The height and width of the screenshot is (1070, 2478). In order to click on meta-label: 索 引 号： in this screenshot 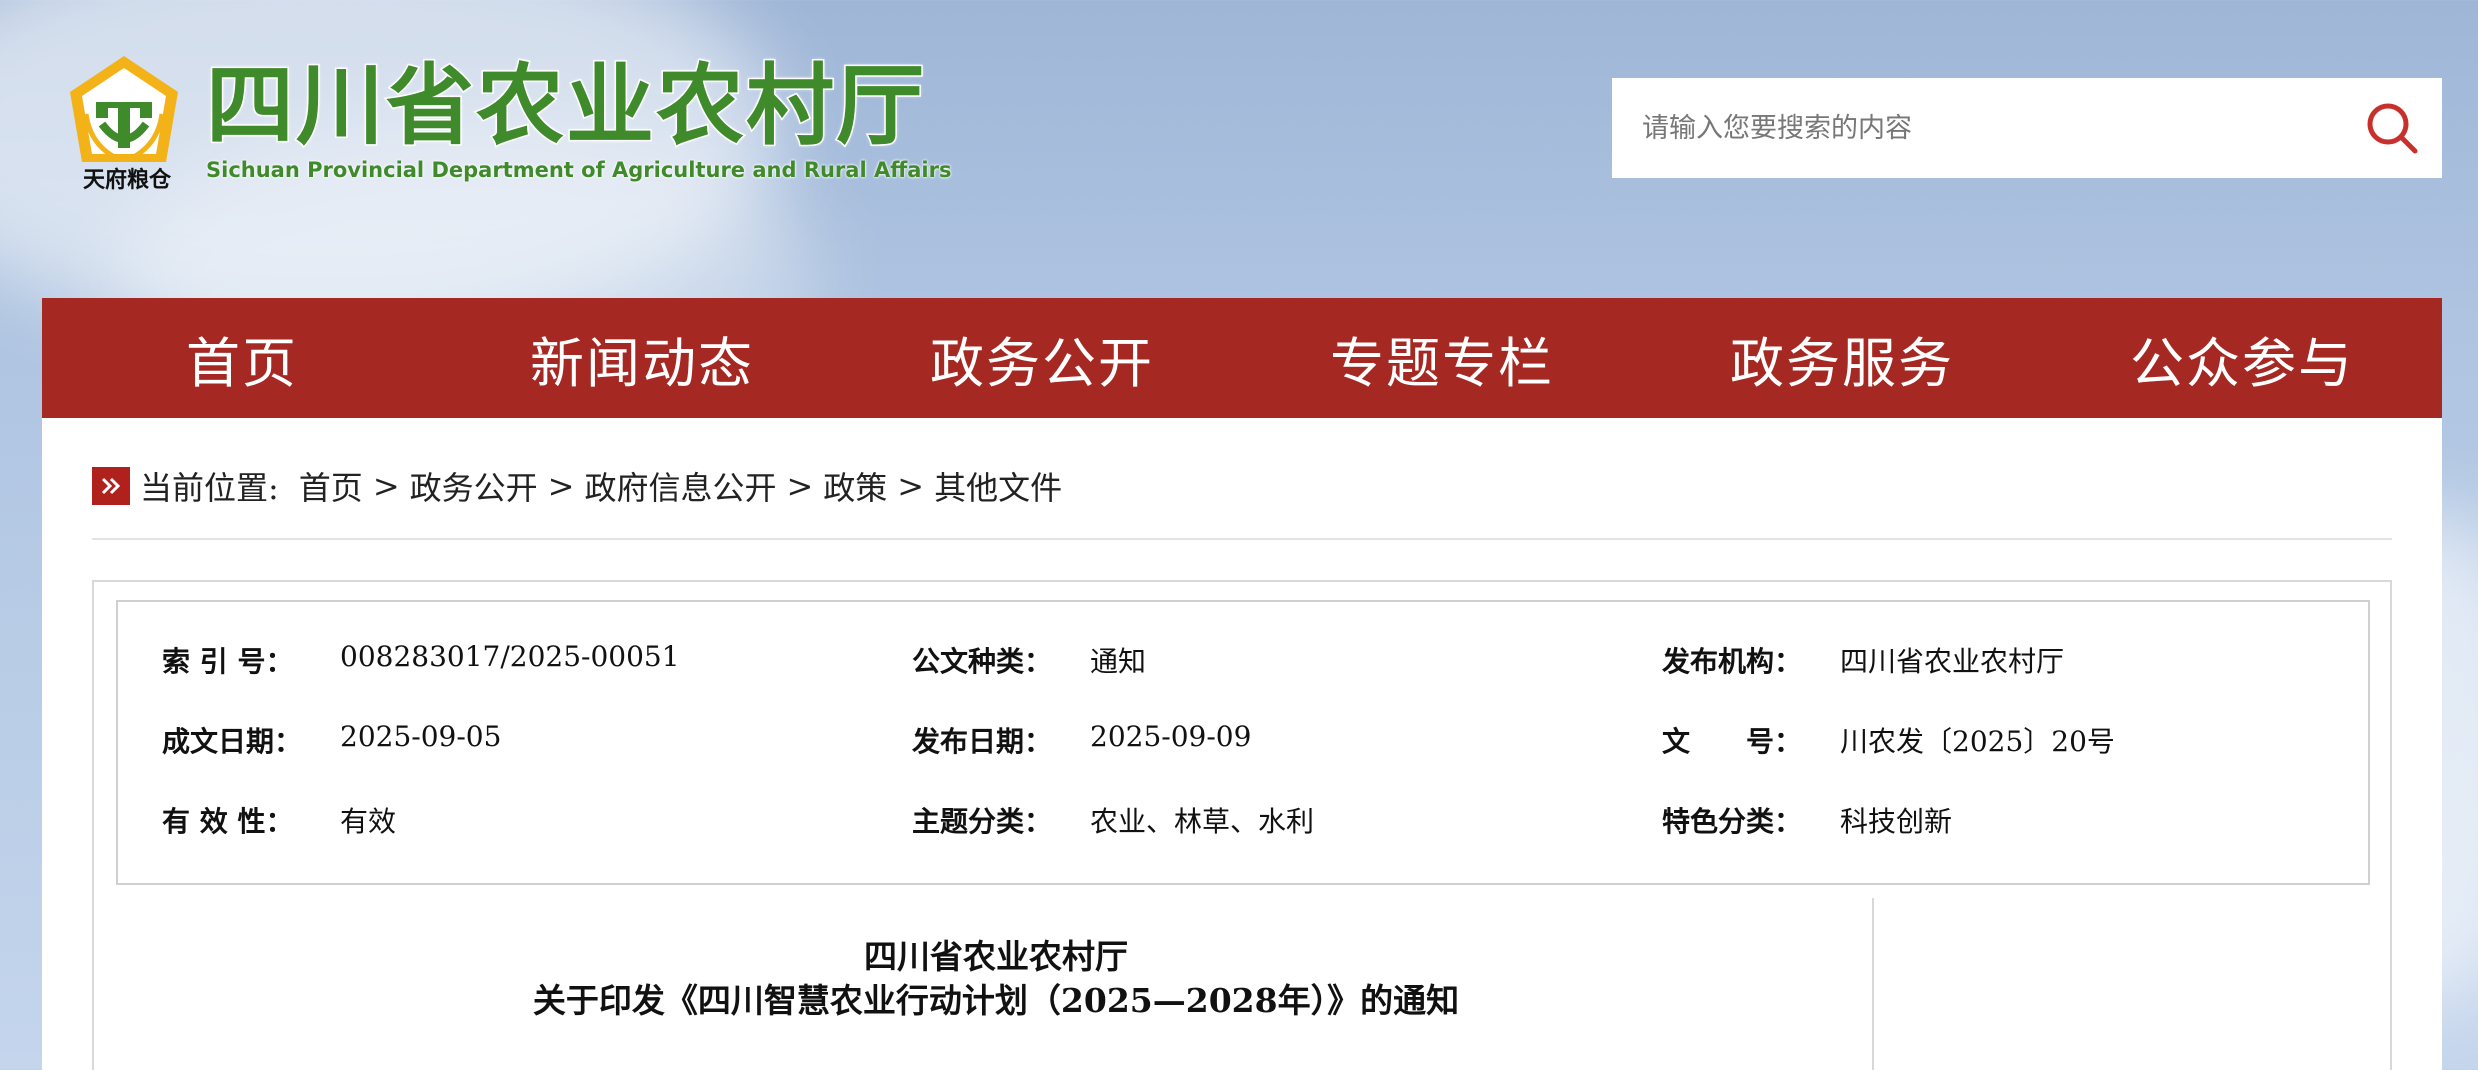, I will do `click(228, 661)`.